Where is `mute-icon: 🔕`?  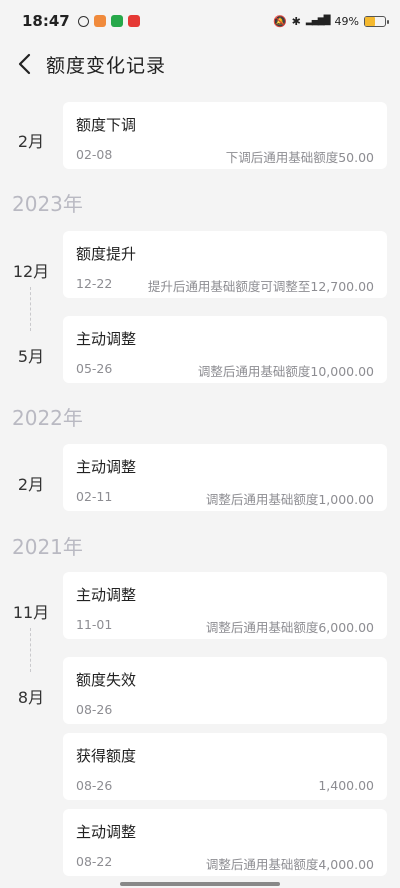
mute-icon: 🔕 is located at coordinates (279, 21).